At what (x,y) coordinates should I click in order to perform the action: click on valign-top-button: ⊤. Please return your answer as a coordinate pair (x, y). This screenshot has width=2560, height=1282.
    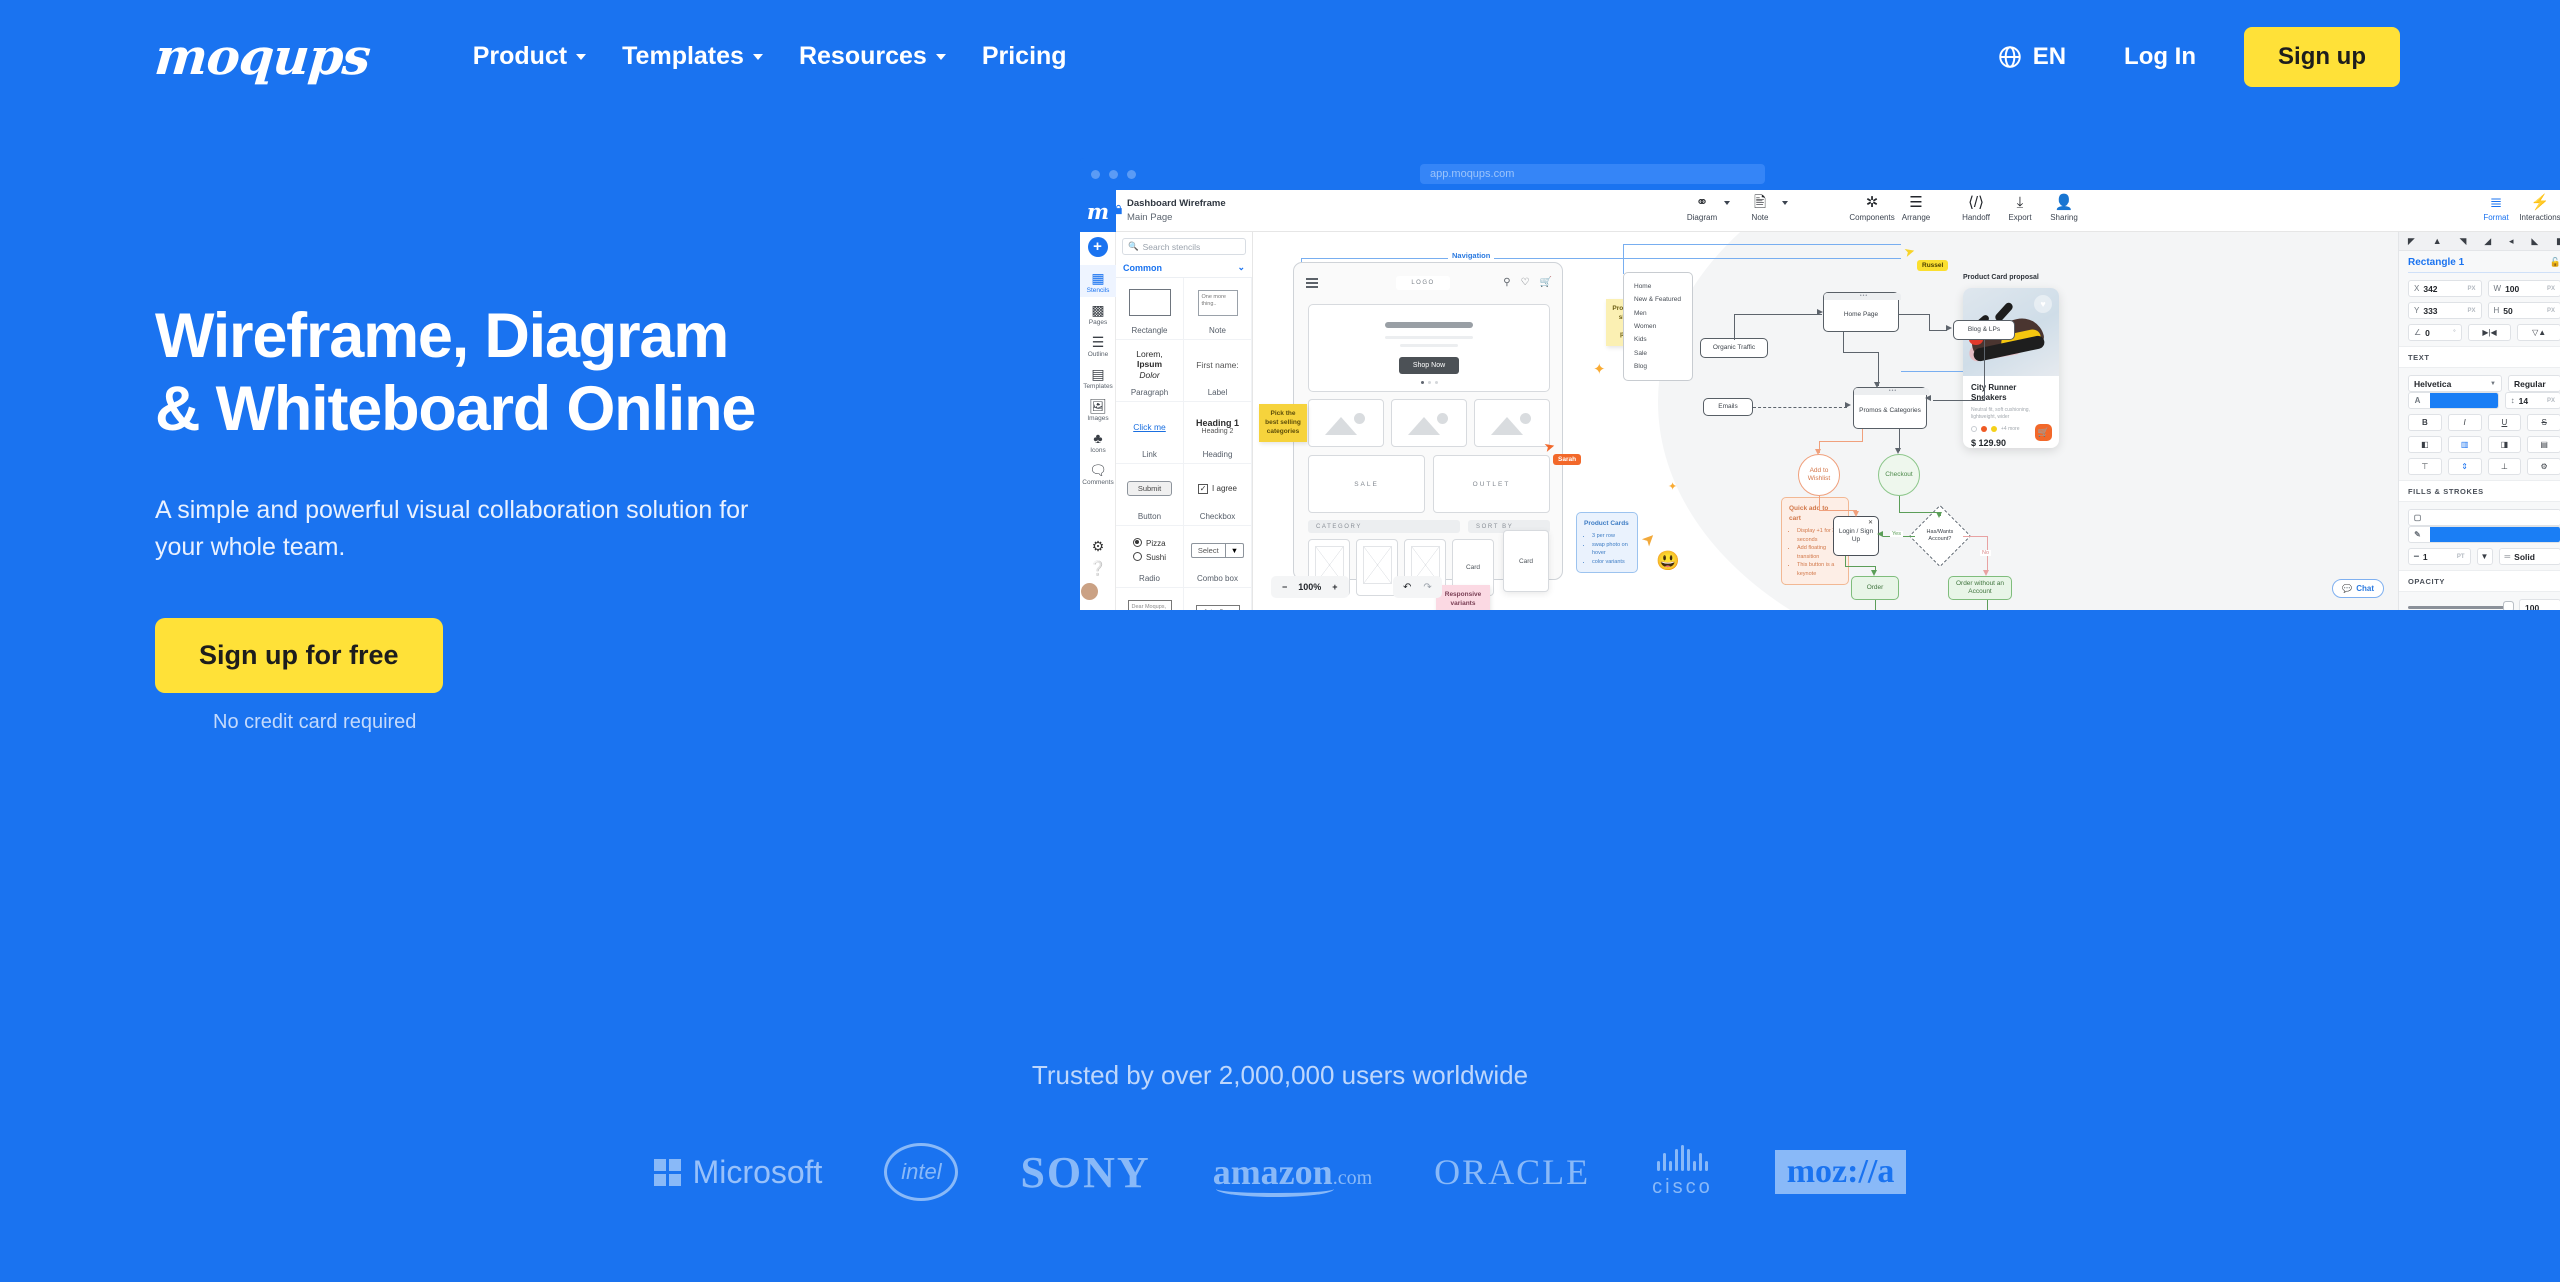
    Looking at the image, I should click on (2425, 466).